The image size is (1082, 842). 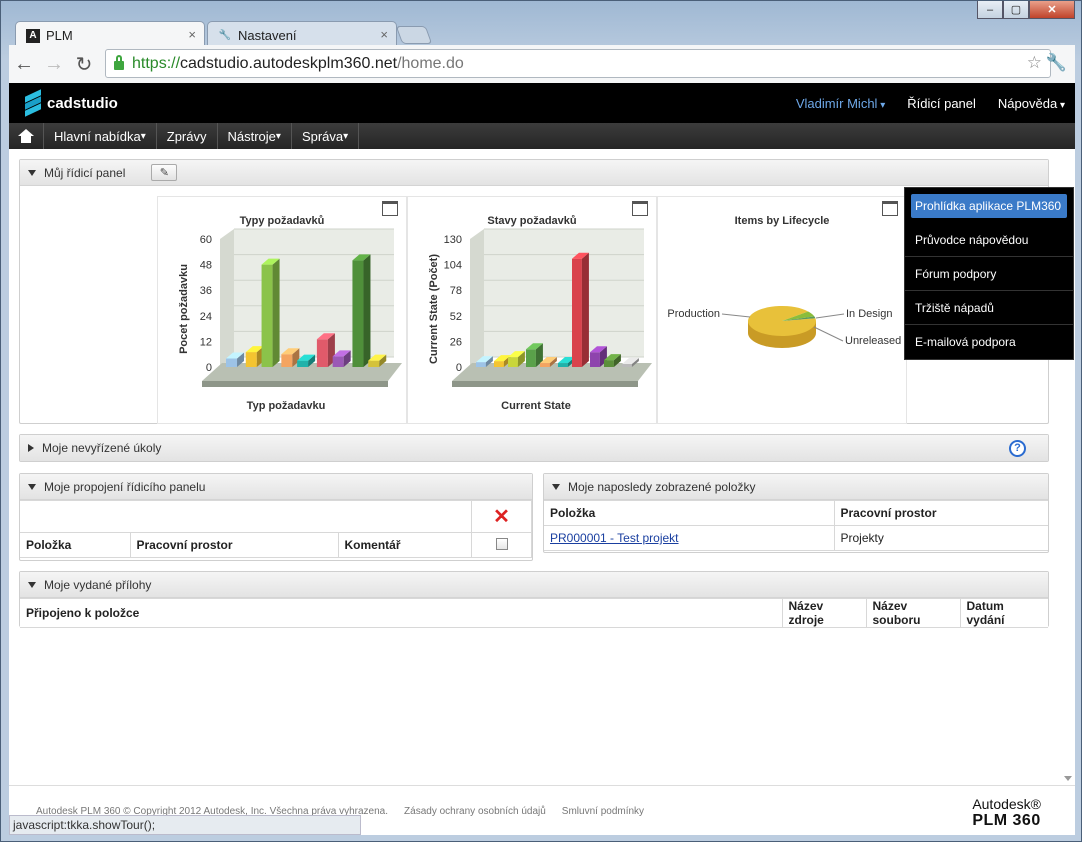 What do you see at coordinates (828, 334) in the screenshot?
I see `pie-leader-line` at bounding box center [828, 334].